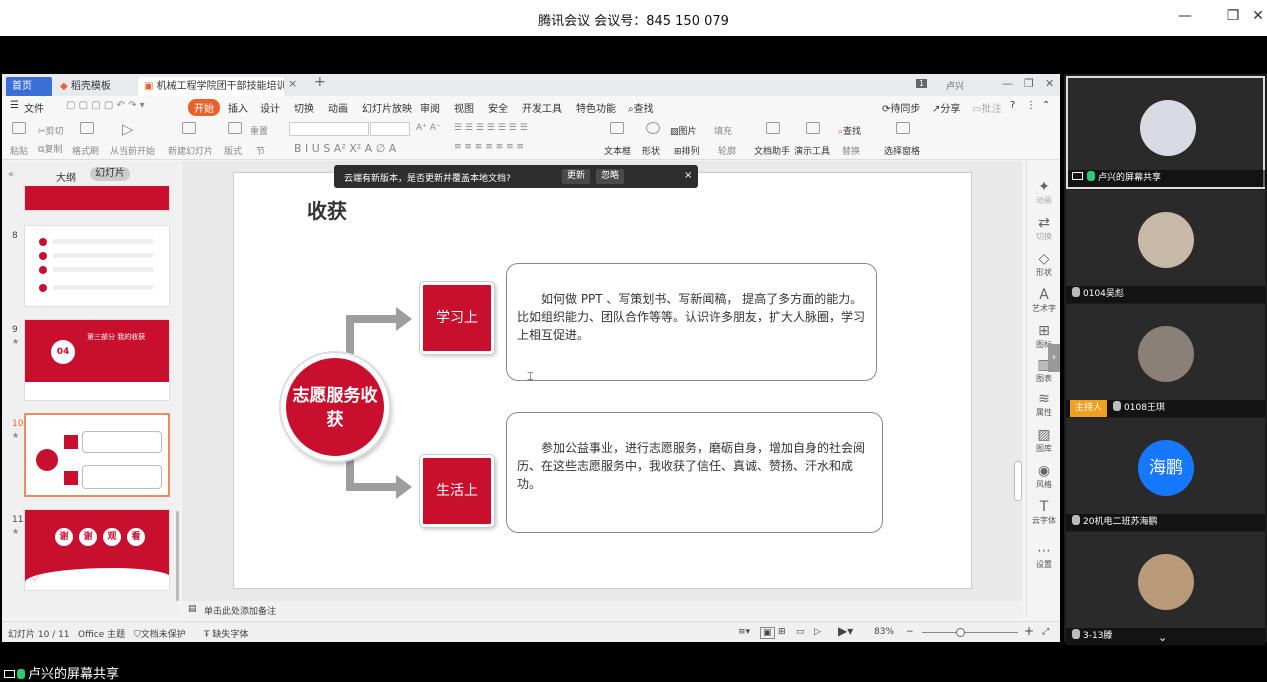 Image resolution: width=1267 pixels, height=682 pixels. Describe the element at coordinates (884, 632) in the screenshot. I see `zoom-level: 83%` at that location.